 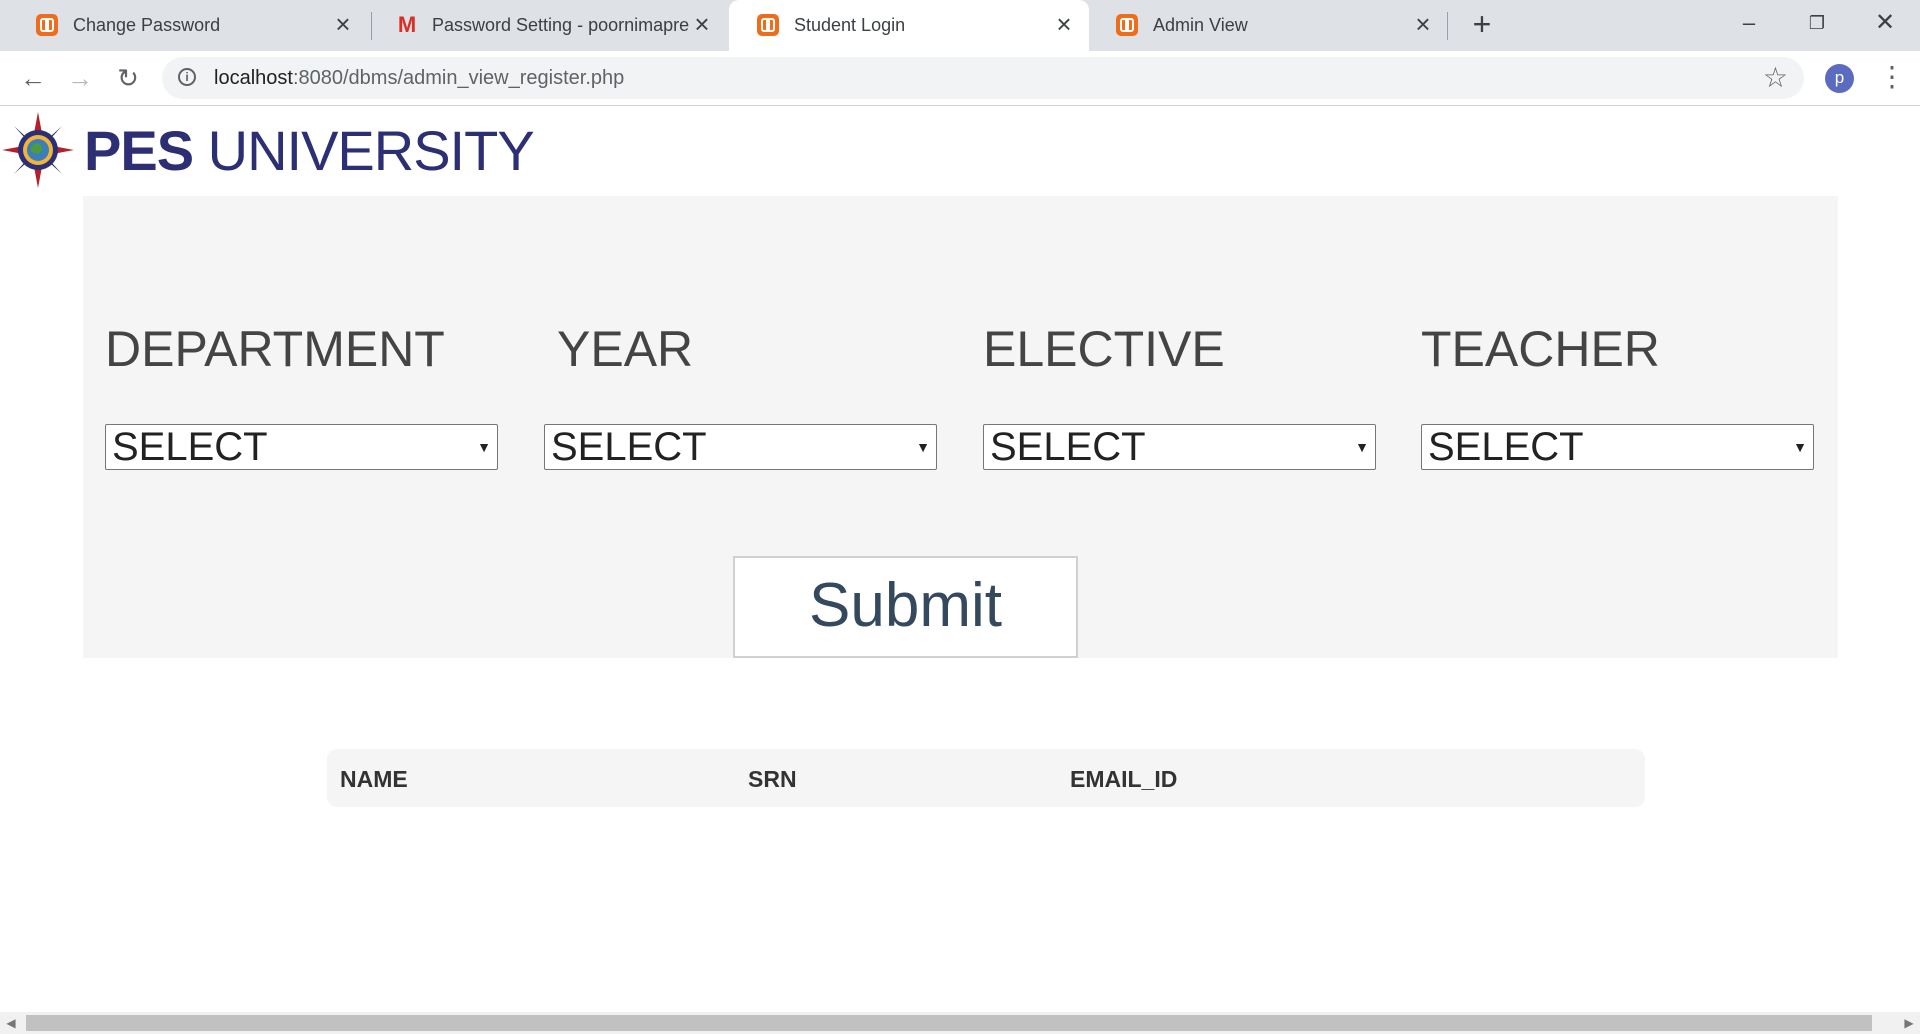 What do you see at coordinates (1775, 78) in the screenshot?
I see `bookmark-star-icon: ☆` at bounding box center [1775, 78].